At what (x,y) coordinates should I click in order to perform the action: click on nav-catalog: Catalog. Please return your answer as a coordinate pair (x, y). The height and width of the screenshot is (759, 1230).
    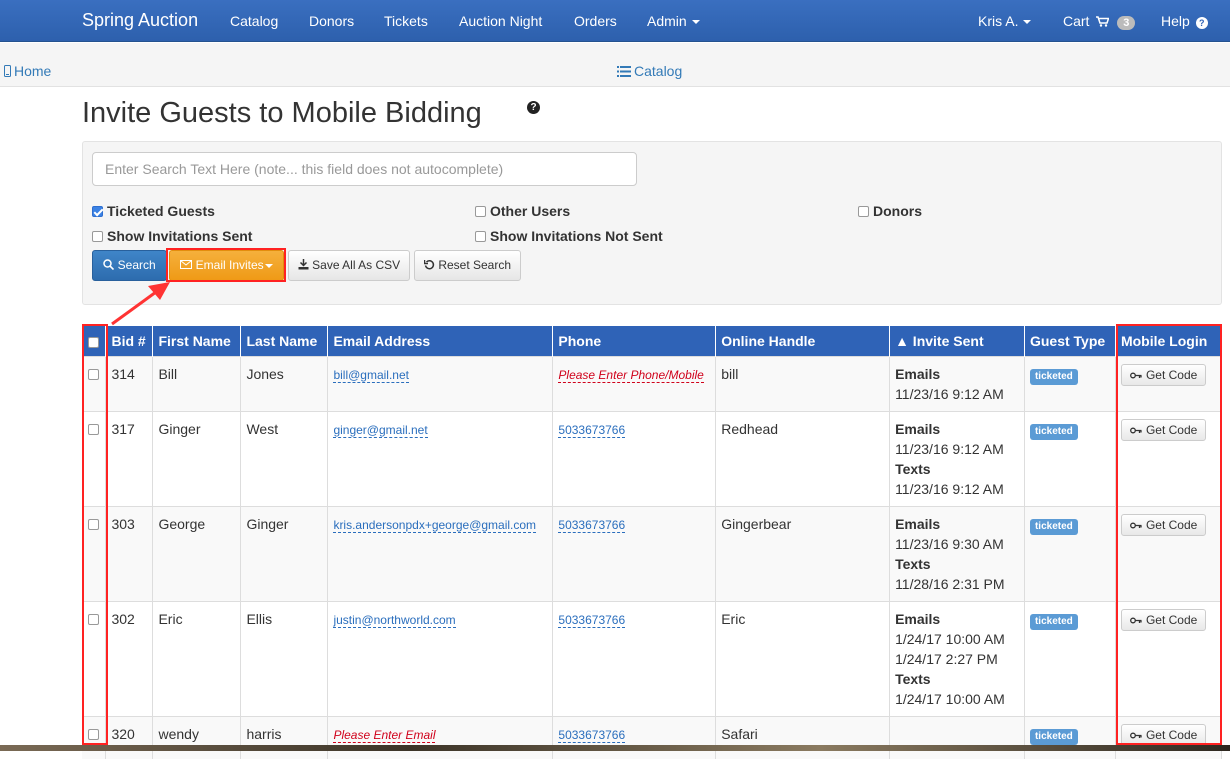
    Looking at the image, I should click on (254, 21).